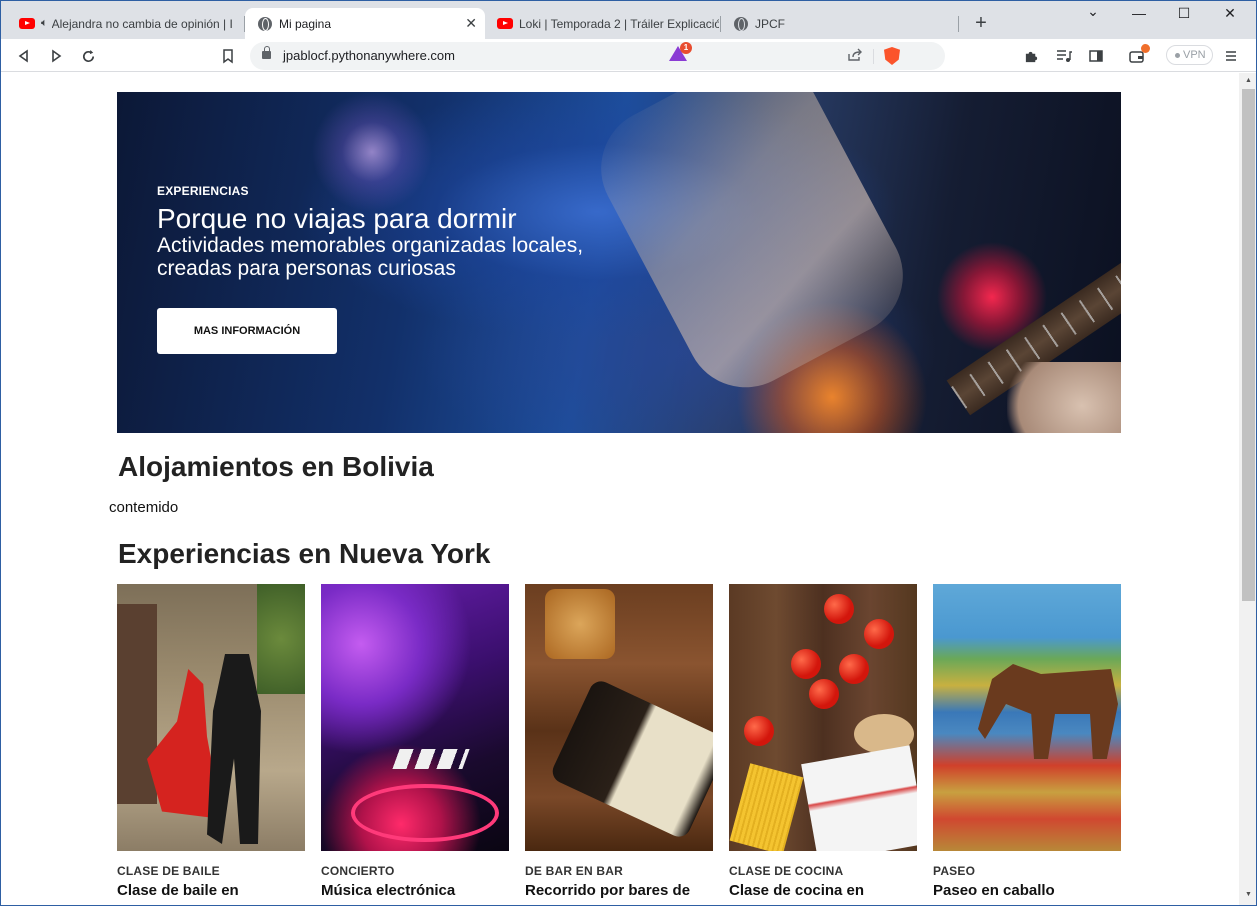 The height and width of the screenshot is (906, 1257). What do you see at coordinates (1139, 13) in the screenshot?
I see `minimize-button: —` at bounding box center [1139, 13].